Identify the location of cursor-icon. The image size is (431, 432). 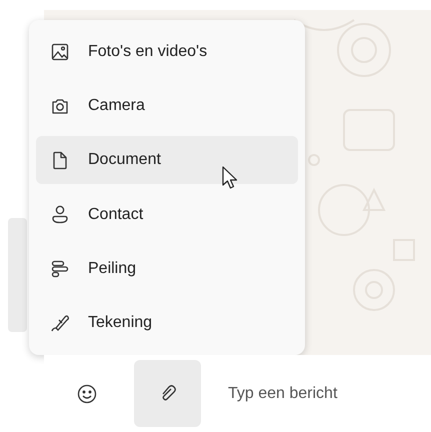
(230, 178).